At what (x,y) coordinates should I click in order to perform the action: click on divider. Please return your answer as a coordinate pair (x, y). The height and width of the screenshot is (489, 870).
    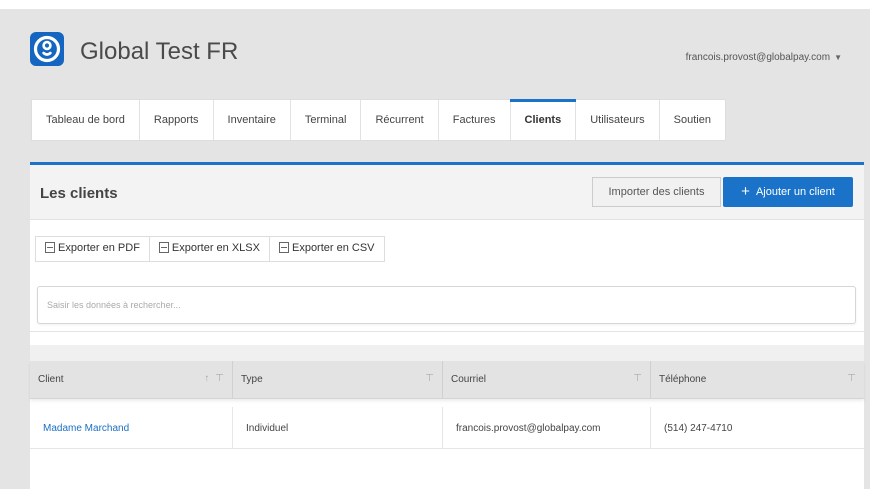
    Looking at the image, I should click on (447, 331).